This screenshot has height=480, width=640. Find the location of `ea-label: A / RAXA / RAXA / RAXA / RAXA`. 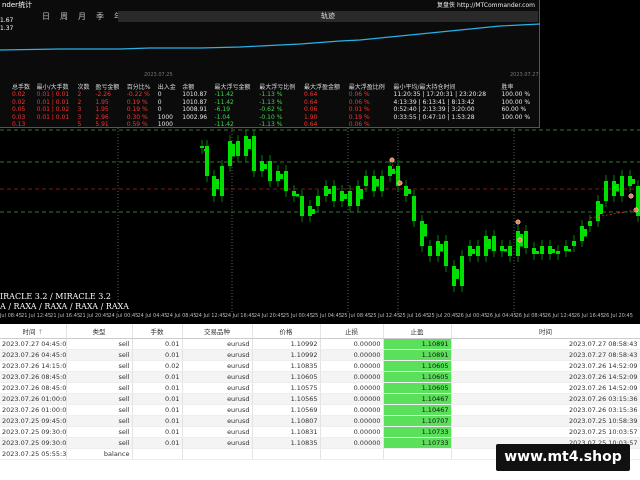

ea-label: A / RAXA / RAXA / RAXA / RAXA is located at coordinates (64, 306).